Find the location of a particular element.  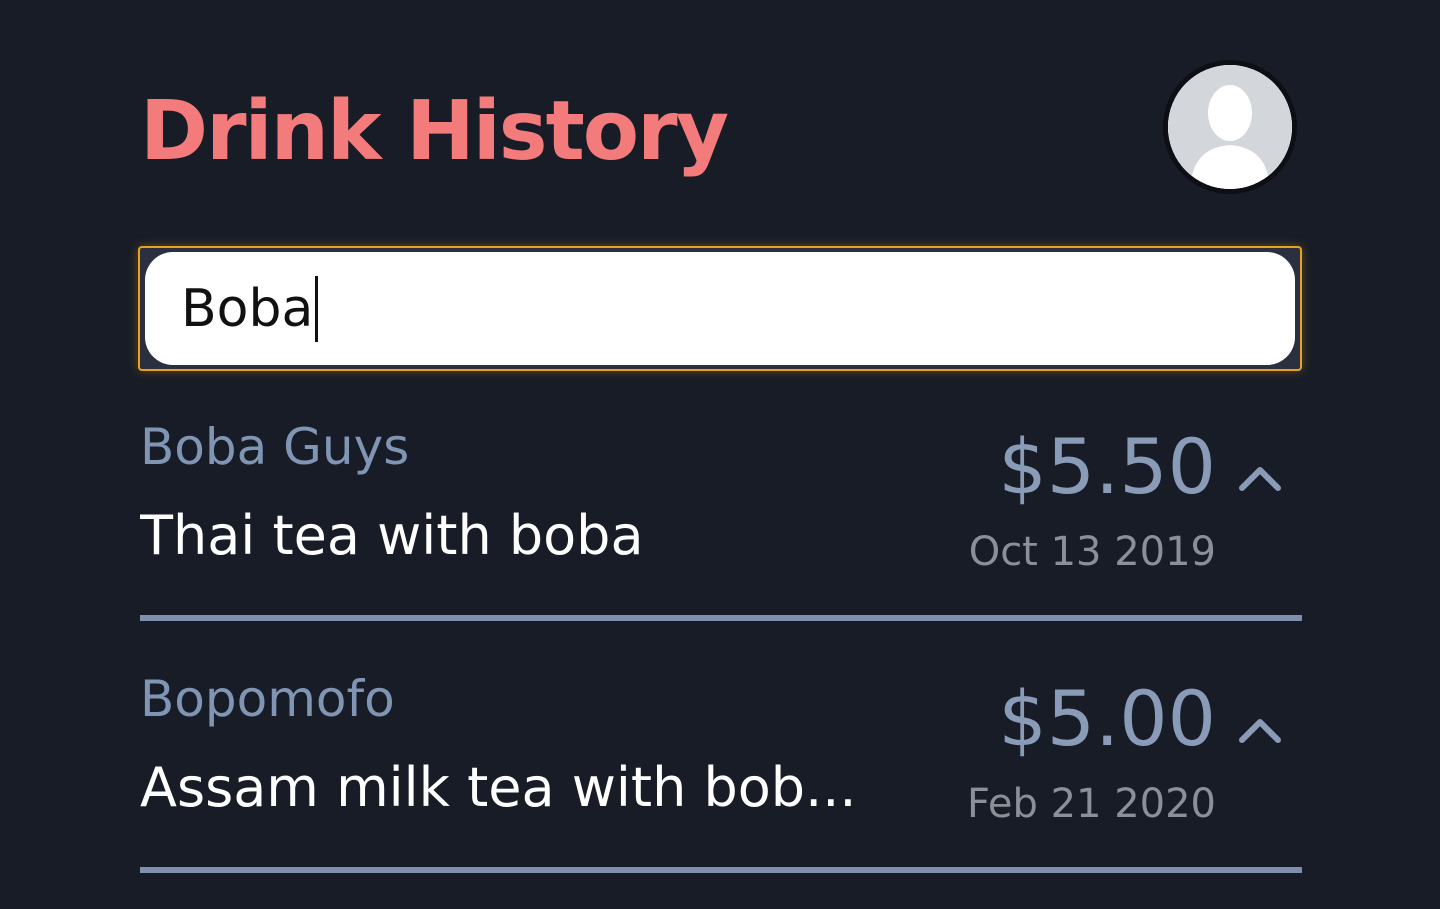

shop-name: Boba Guys is located at coordinates (275, 447).